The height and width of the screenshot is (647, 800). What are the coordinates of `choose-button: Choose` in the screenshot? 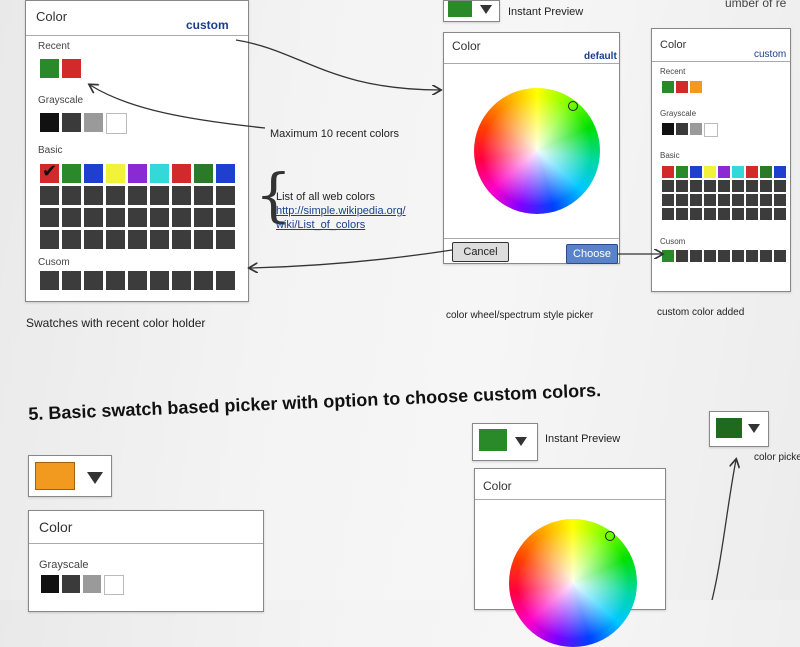 It's located at (592, 254).